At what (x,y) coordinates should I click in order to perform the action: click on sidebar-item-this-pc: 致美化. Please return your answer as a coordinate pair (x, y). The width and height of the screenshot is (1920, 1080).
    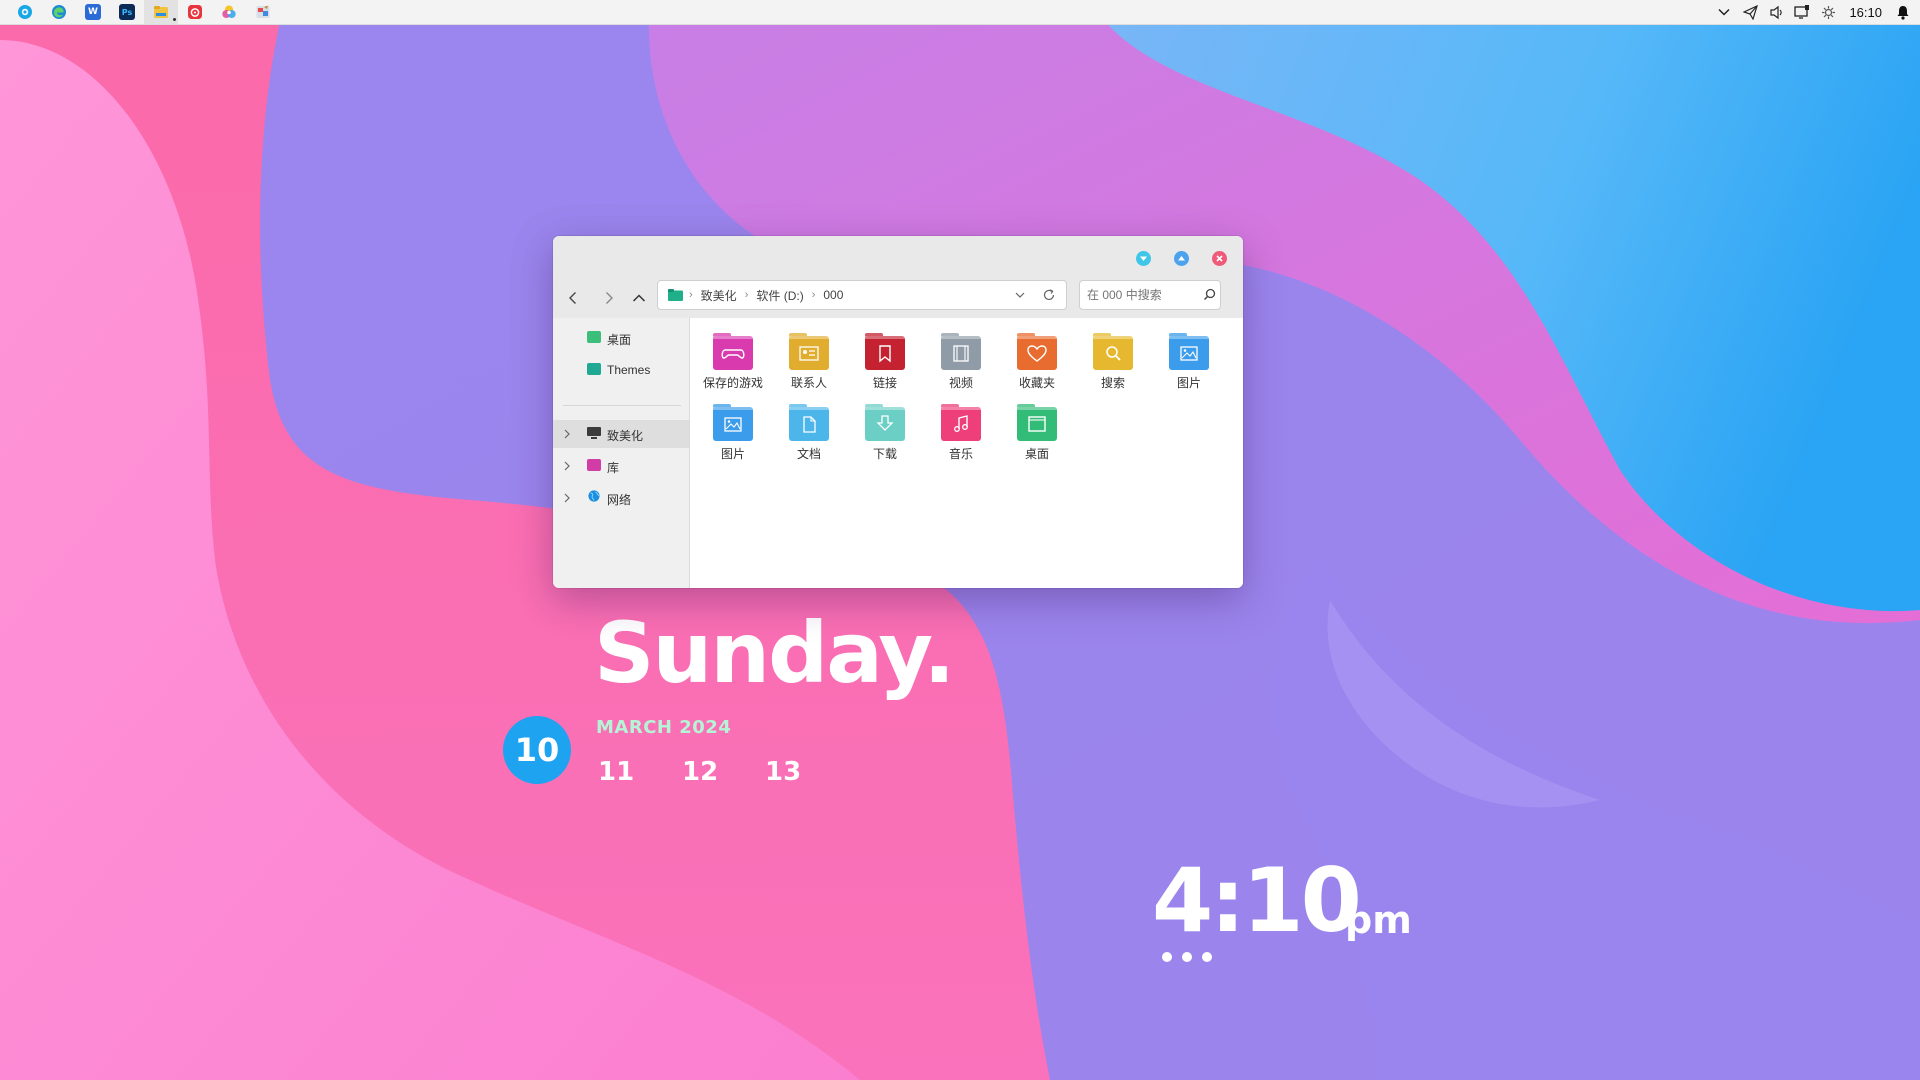
    Looking at the image, I should click on (621, 434).